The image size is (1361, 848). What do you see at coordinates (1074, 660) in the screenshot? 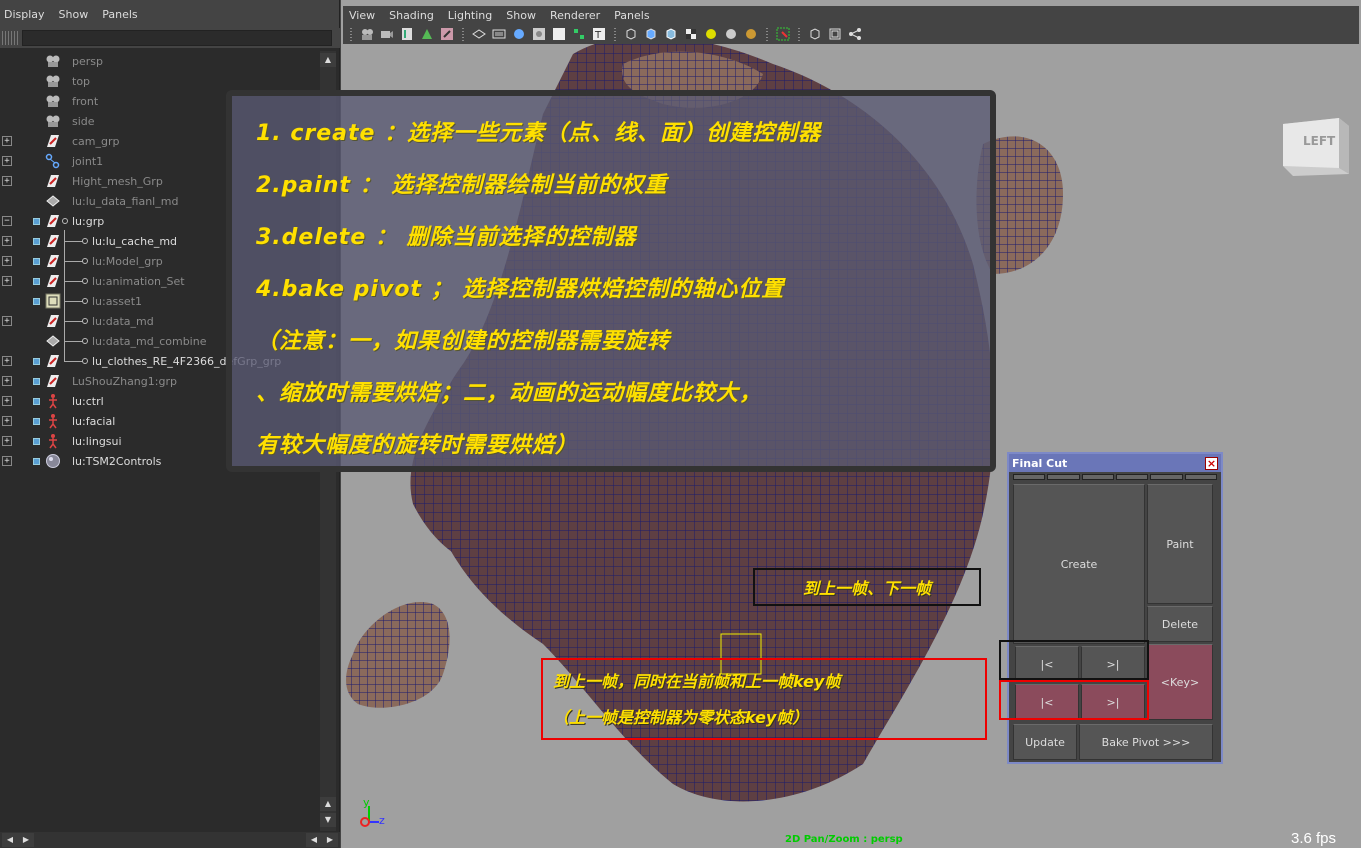
I see `highlight-frame-buttons` at bounding box center [1074, 660].